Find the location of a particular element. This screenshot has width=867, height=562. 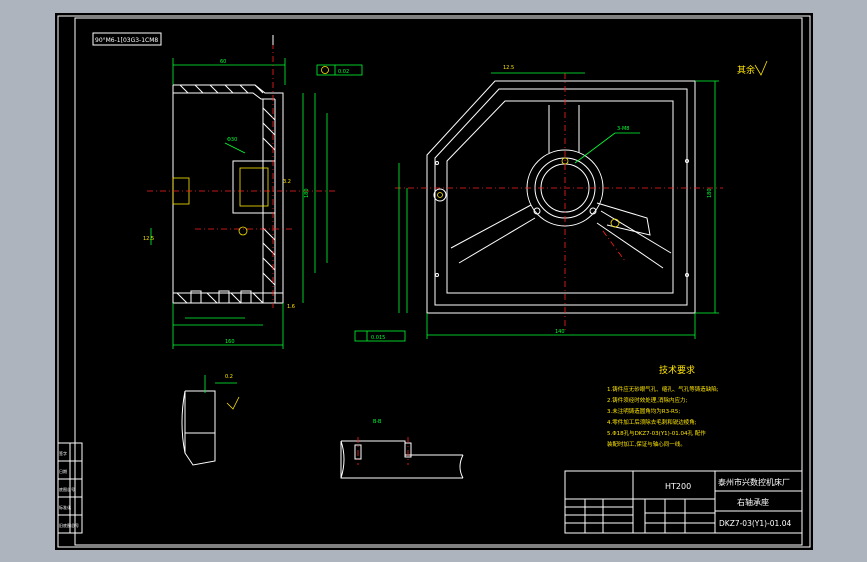

dim-top-width: 60 is located at coordinates (223, 62).